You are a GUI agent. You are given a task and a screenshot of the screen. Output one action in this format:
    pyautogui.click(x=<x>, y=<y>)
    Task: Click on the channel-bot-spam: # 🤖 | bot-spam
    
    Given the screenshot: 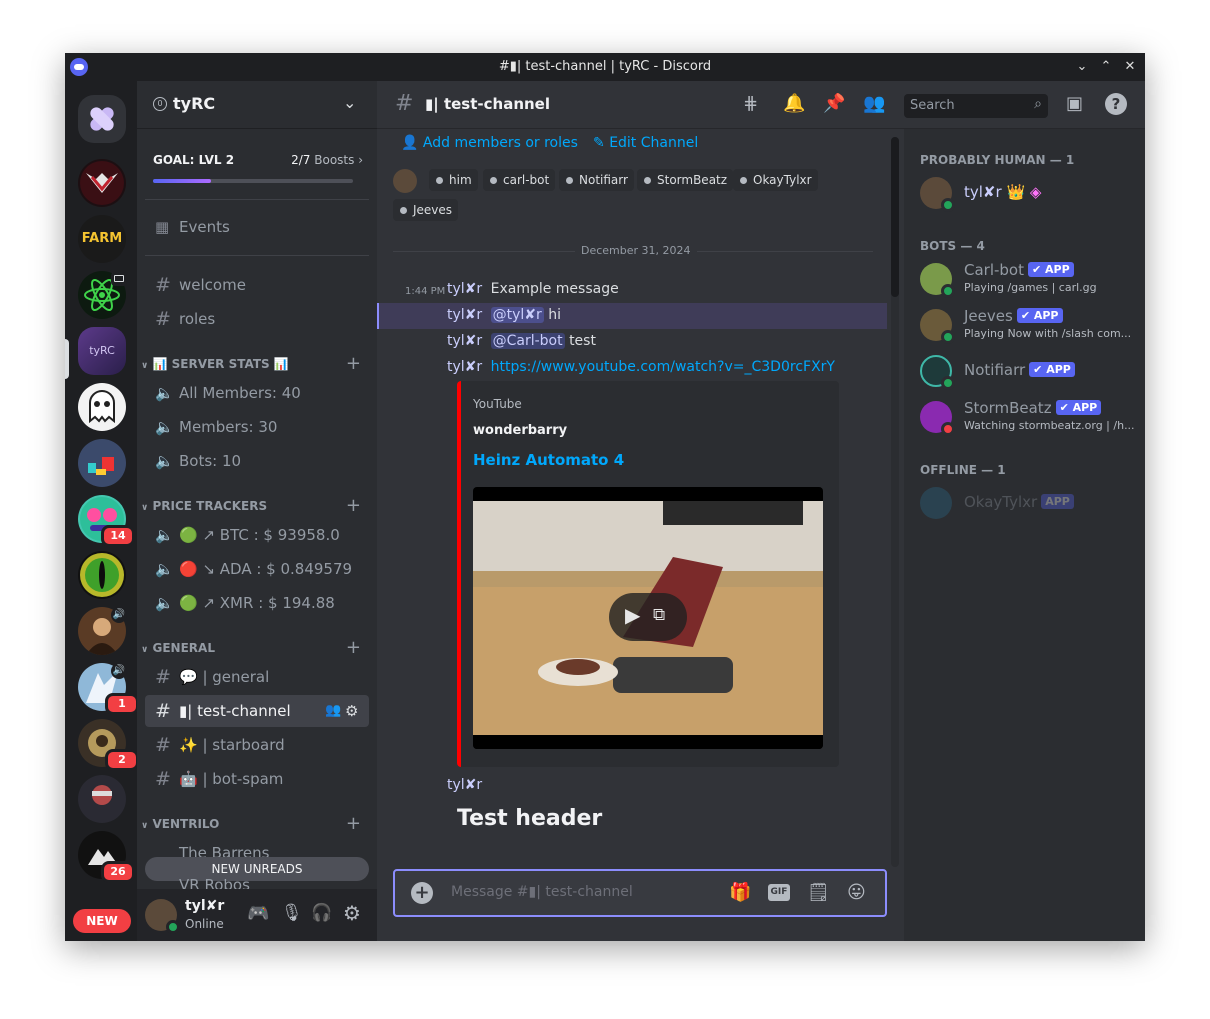 What is the action you would take?
    pyautogui.click(x=257, y=779)
    